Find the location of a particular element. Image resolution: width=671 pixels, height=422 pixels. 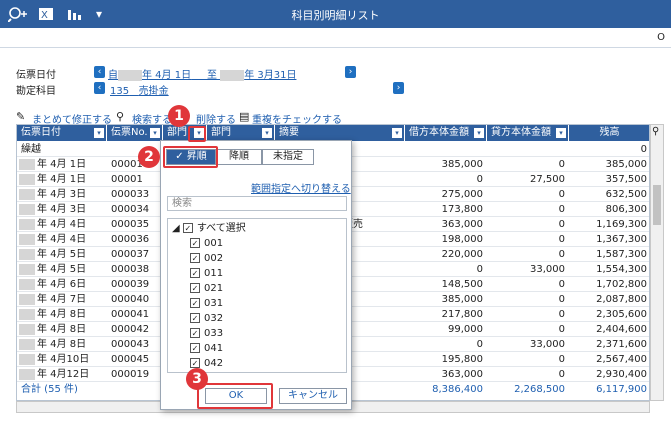

account-label: 勘定科目 is located at coordinates (36, 91).